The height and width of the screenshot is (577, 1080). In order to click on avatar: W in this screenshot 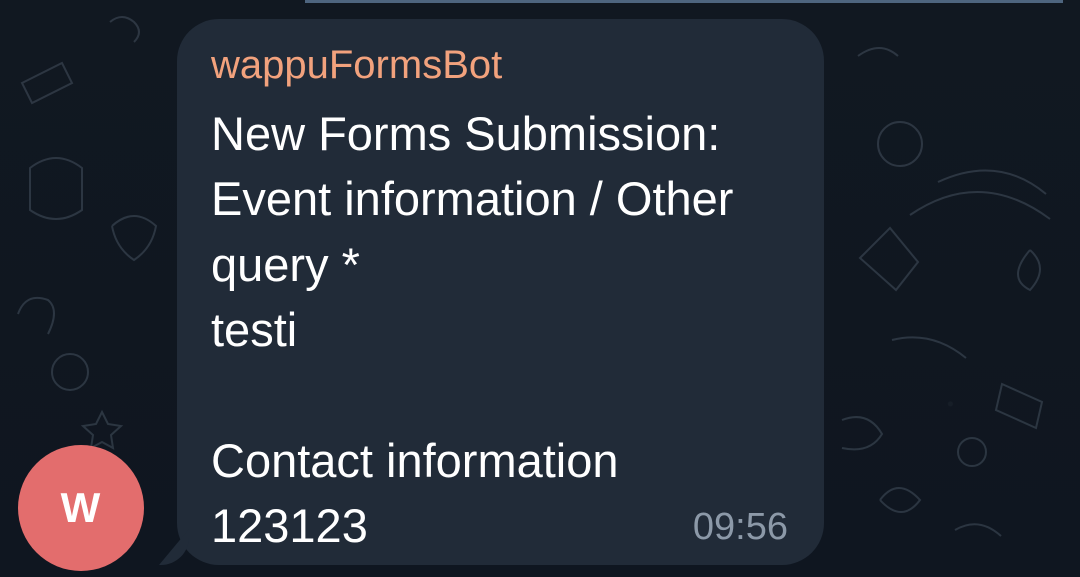, I will do `click(81, 508)`.